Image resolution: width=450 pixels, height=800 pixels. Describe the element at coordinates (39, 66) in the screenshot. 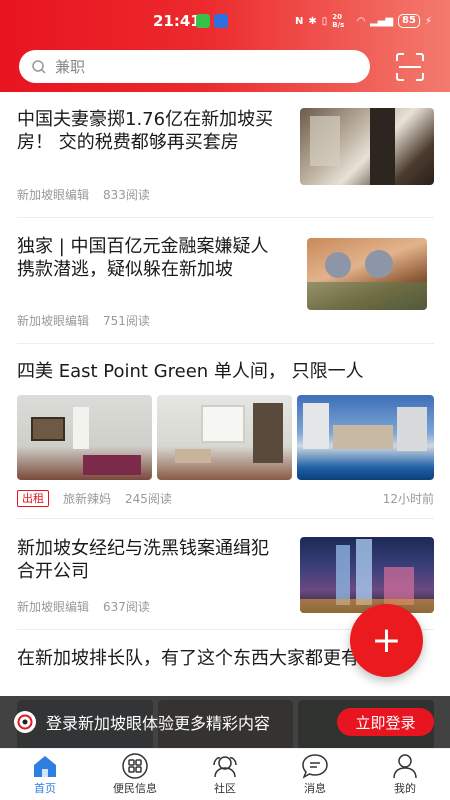

I see `search-icon` at that location.